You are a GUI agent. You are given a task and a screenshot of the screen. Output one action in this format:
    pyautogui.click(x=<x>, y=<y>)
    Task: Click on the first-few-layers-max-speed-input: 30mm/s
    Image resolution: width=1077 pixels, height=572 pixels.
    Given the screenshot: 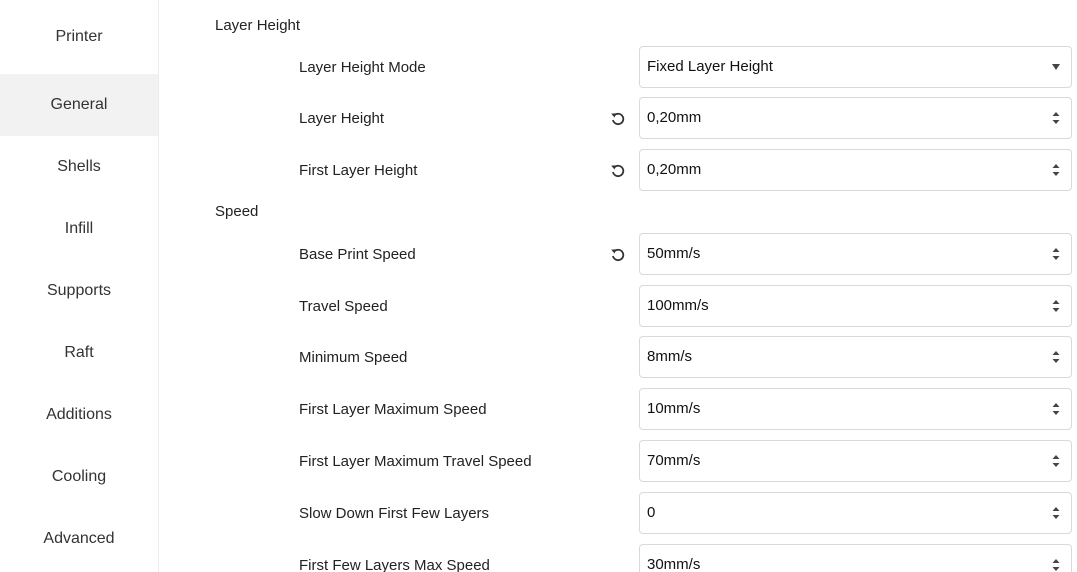 What is the action you would take?
    pyautogui.click(x=855, y=558)
    